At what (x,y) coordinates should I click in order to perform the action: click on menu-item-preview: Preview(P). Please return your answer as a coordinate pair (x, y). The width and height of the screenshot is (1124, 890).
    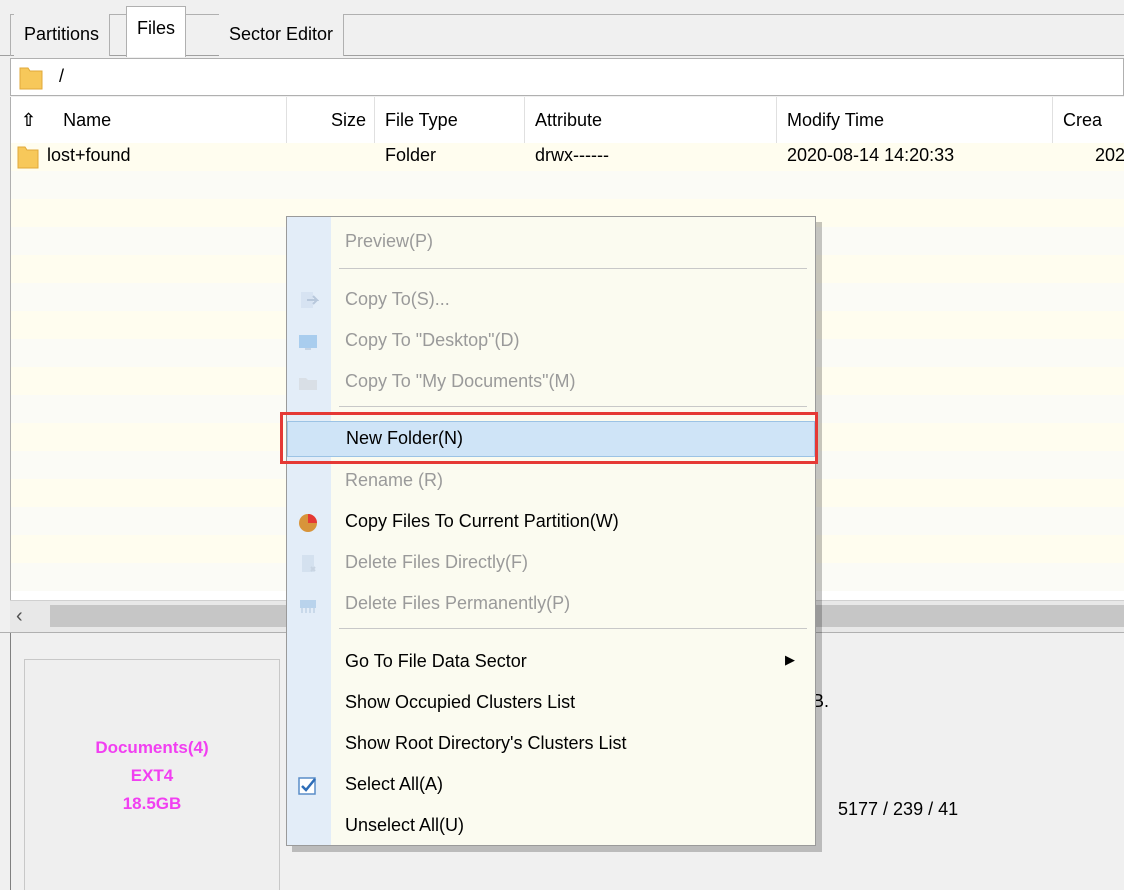
    Looking at the image, I should click on (551, 243).